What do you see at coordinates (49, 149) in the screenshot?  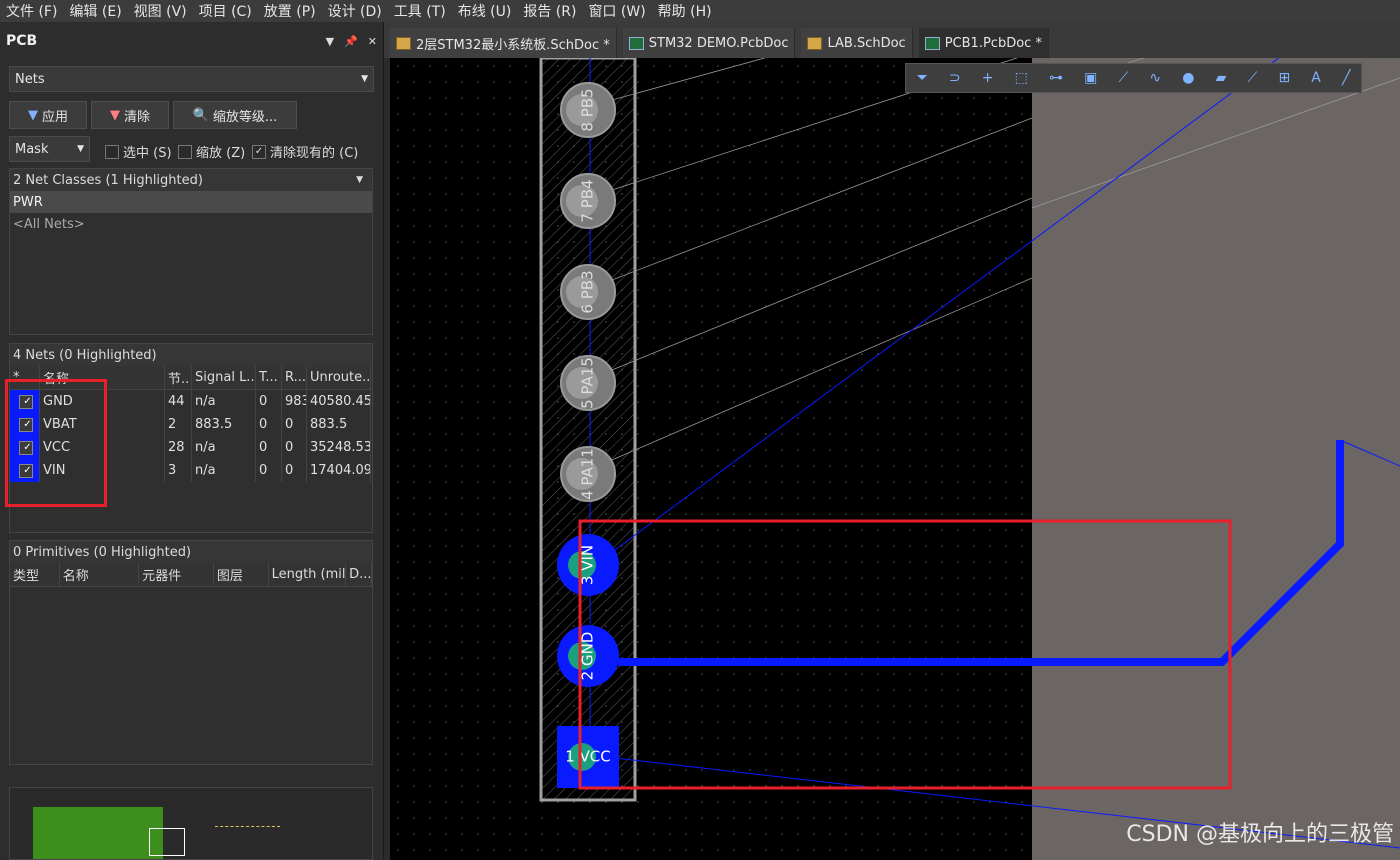 I see `mask-select: Mask ▼` at bounding box center [49, 149].